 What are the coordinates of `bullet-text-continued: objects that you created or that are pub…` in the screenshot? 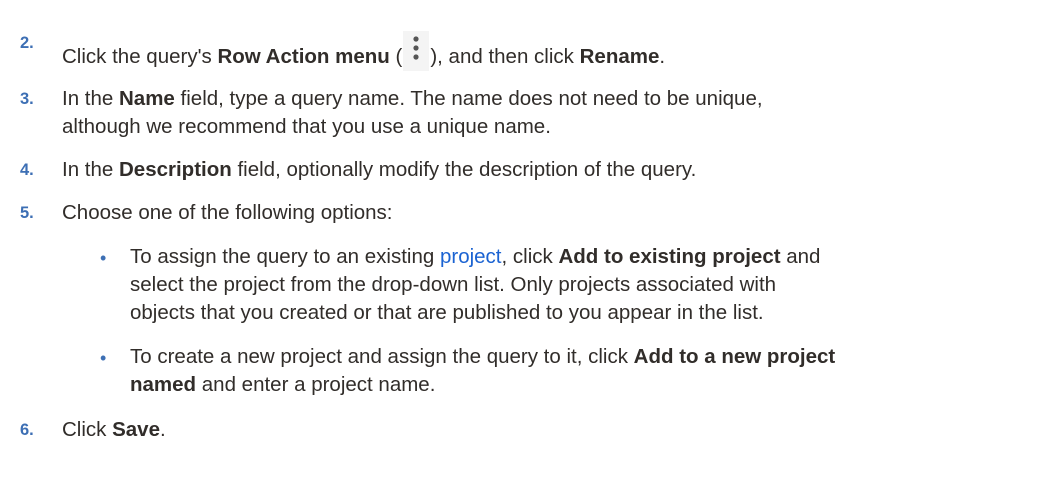 It's located at (447, 312).